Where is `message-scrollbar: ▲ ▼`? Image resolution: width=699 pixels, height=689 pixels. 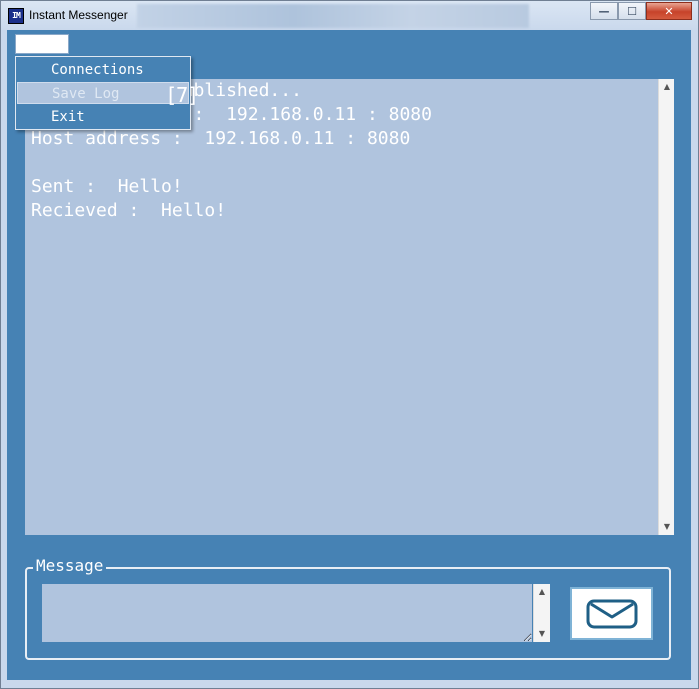 message-scrollbar: ▲ ▼ is located at coordinates (541, 613).